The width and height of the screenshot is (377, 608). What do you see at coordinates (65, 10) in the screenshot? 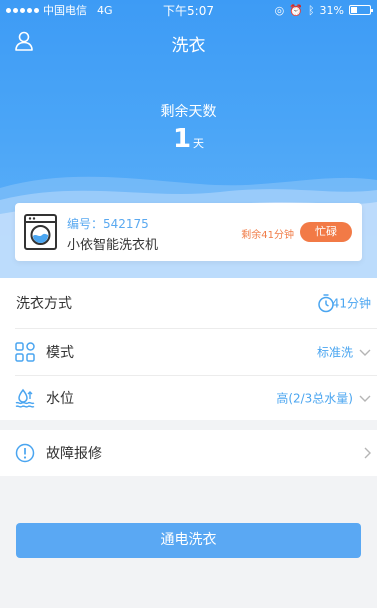
I see `carrier-name: 中国电信` at bounding box center [65, 10].